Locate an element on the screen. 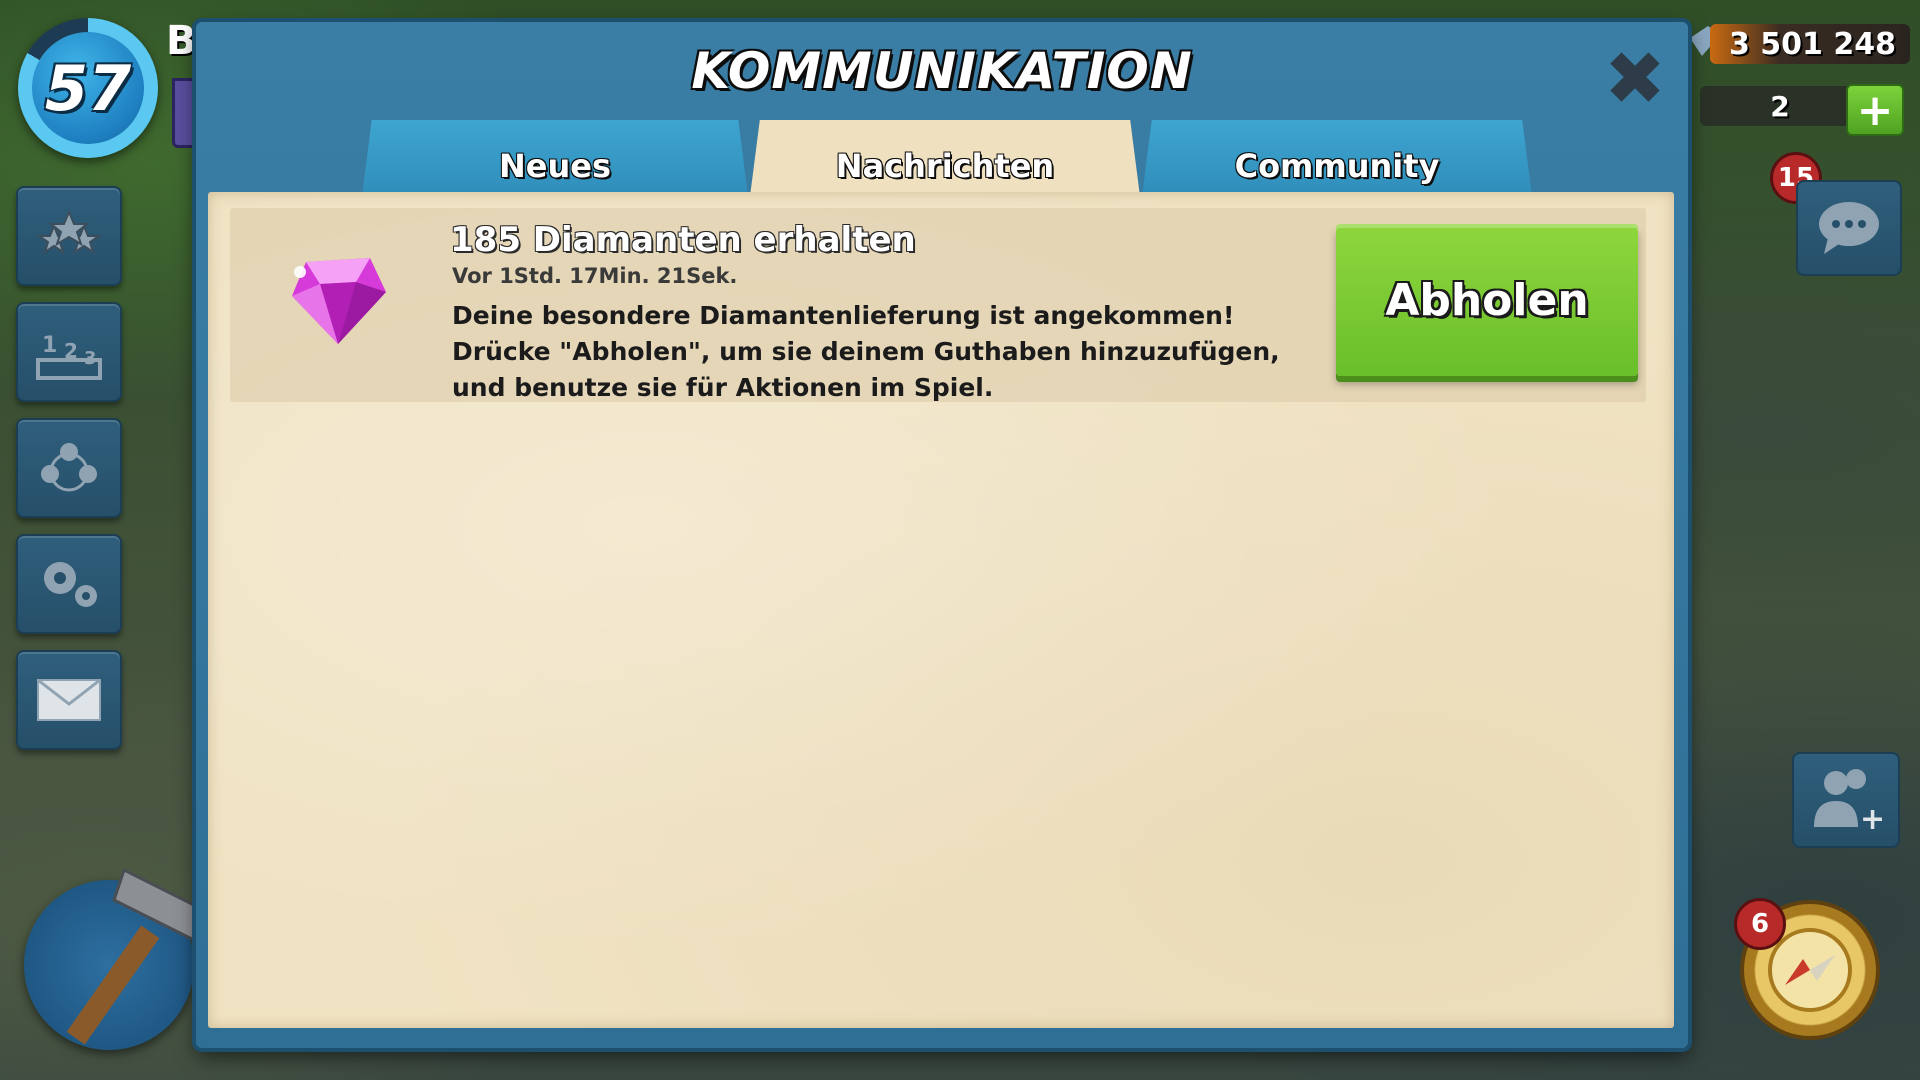  chat-button is located at coordinates (1849, 228).